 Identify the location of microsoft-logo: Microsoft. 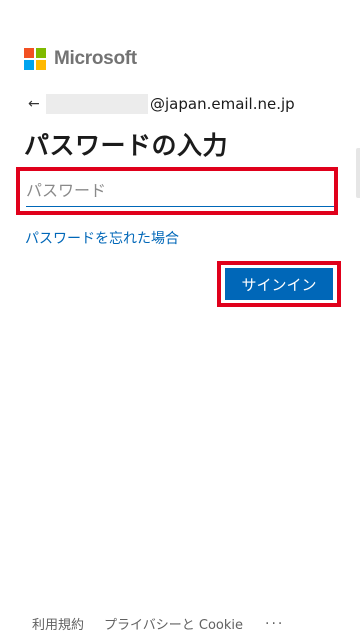
(80, 59).